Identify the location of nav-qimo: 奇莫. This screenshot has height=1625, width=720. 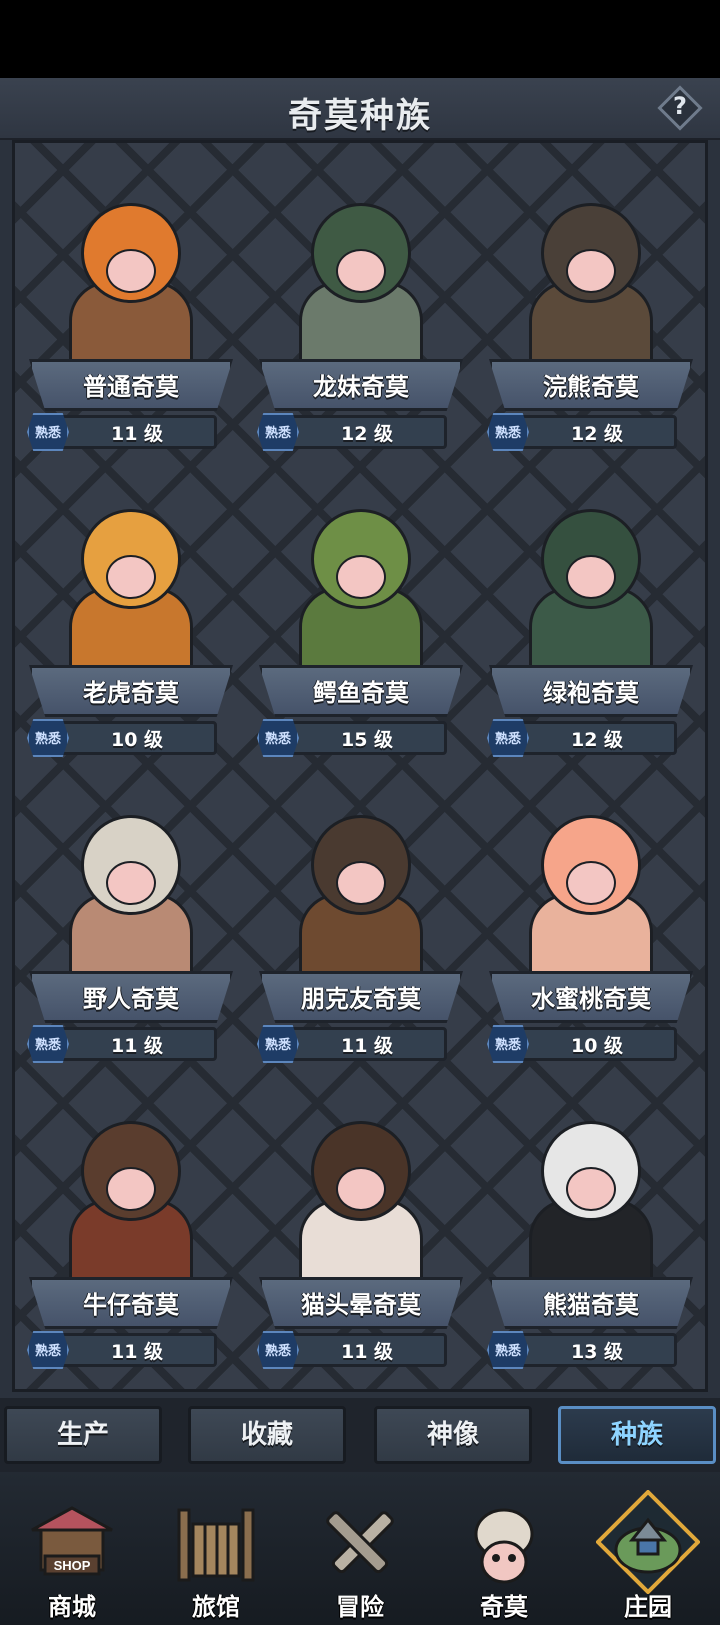
(504, 1548).